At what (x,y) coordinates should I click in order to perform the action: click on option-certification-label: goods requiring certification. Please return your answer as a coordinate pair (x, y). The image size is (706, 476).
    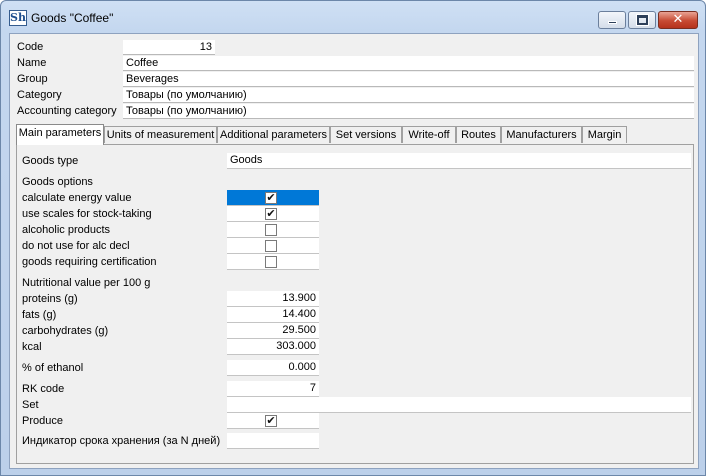
    Looking at the image, I should click on (89, 262).